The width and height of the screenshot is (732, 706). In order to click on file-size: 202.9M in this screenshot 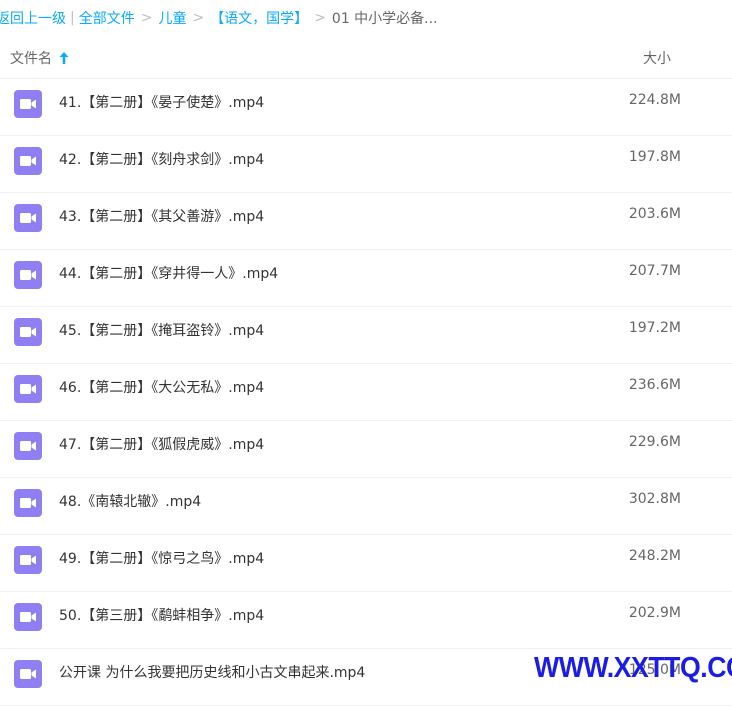, I will do `click(654, 613)`.